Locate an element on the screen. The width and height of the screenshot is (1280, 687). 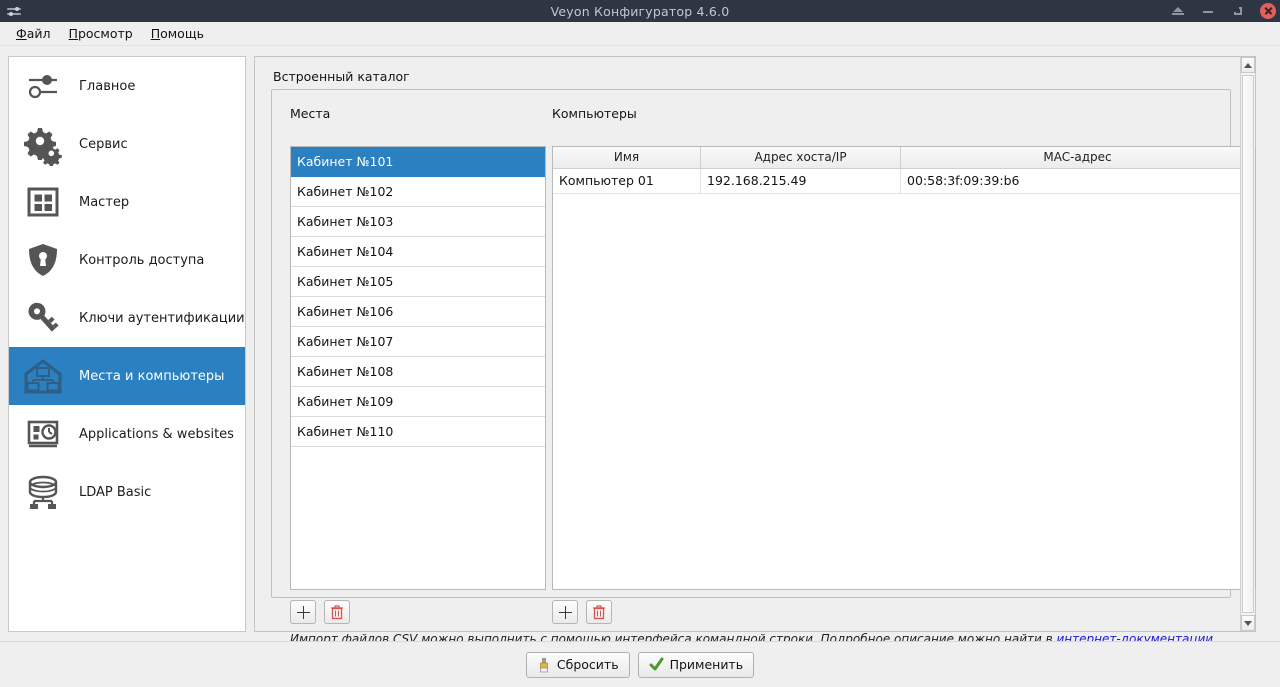
gears-icon is located at coordinates (43, 144).